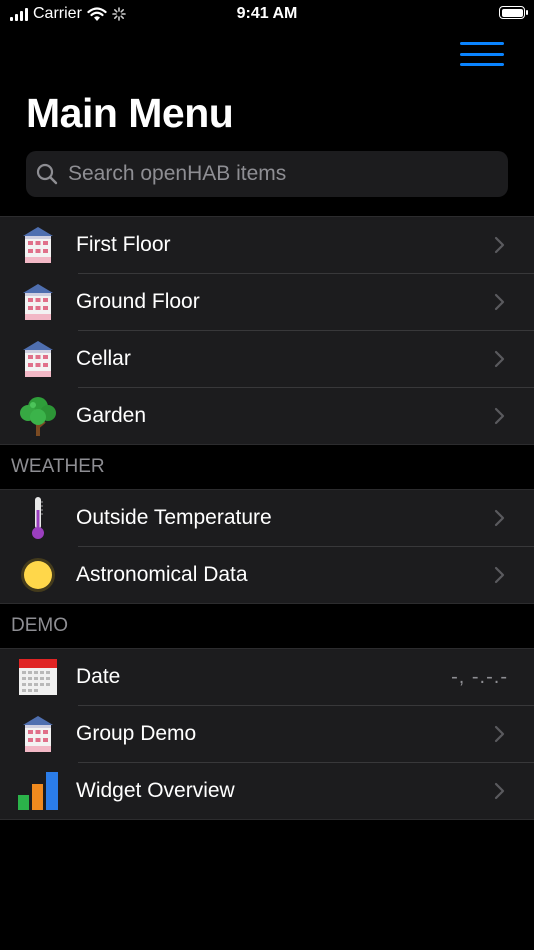 The image size is (534, 950). What do you see at coordinates (155, 790) in the screenshot?
I see `list-item-label: Widget Overview` at bounding box center [155, 790].